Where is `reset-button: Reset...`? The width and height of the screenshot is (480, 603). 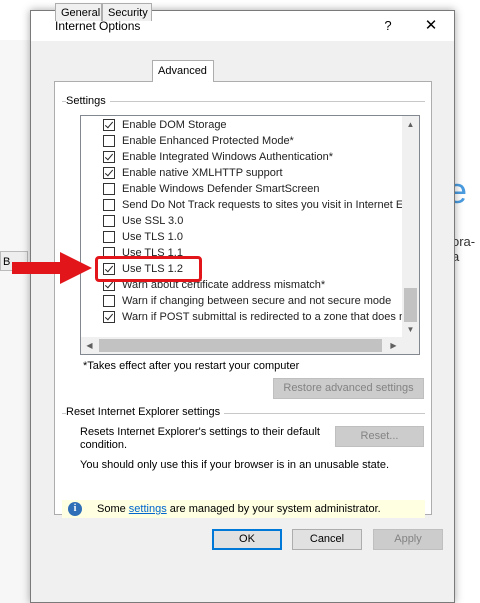 reset-button: Reset... is located at coordinates (379, 436).